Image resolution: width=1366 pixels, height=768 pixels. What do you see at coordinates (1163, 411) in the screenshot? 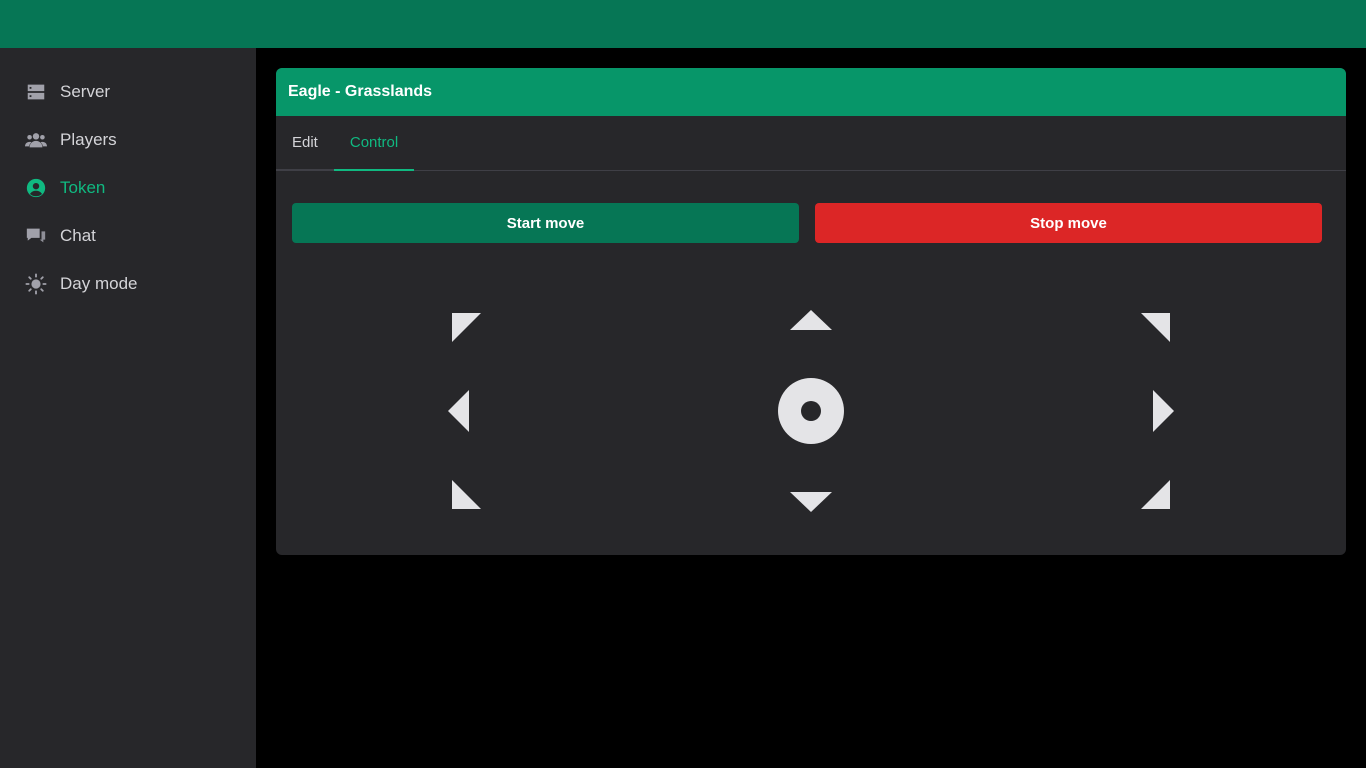
I see `move-right-icon` at bounding box center [1163, 411].